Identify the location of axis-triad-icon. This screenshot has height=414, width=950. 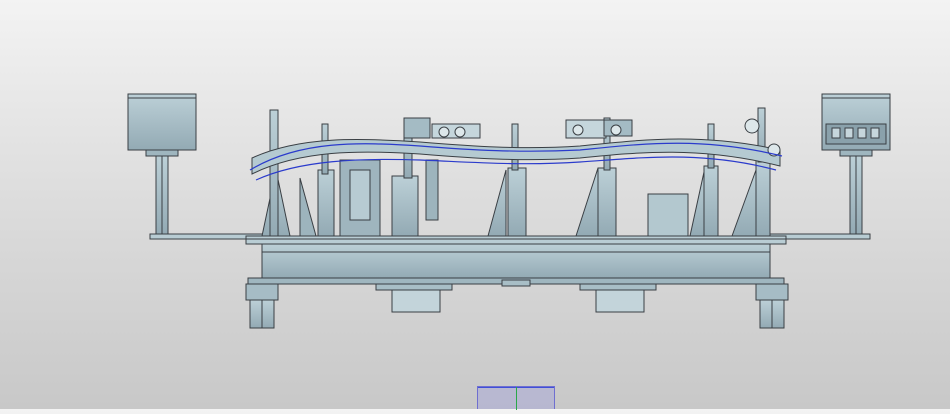
(516, 398).